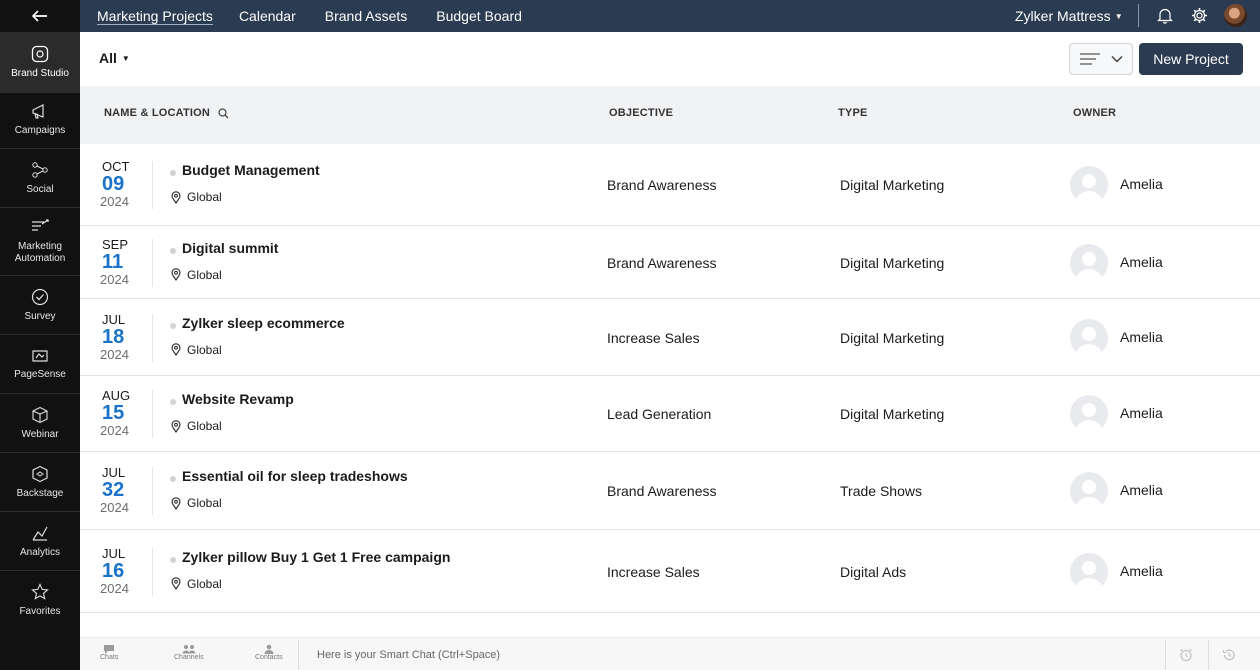 The width and height of the screenshot is (1260, 670). I want to click on chats-label: Chats, so click(109, 657).